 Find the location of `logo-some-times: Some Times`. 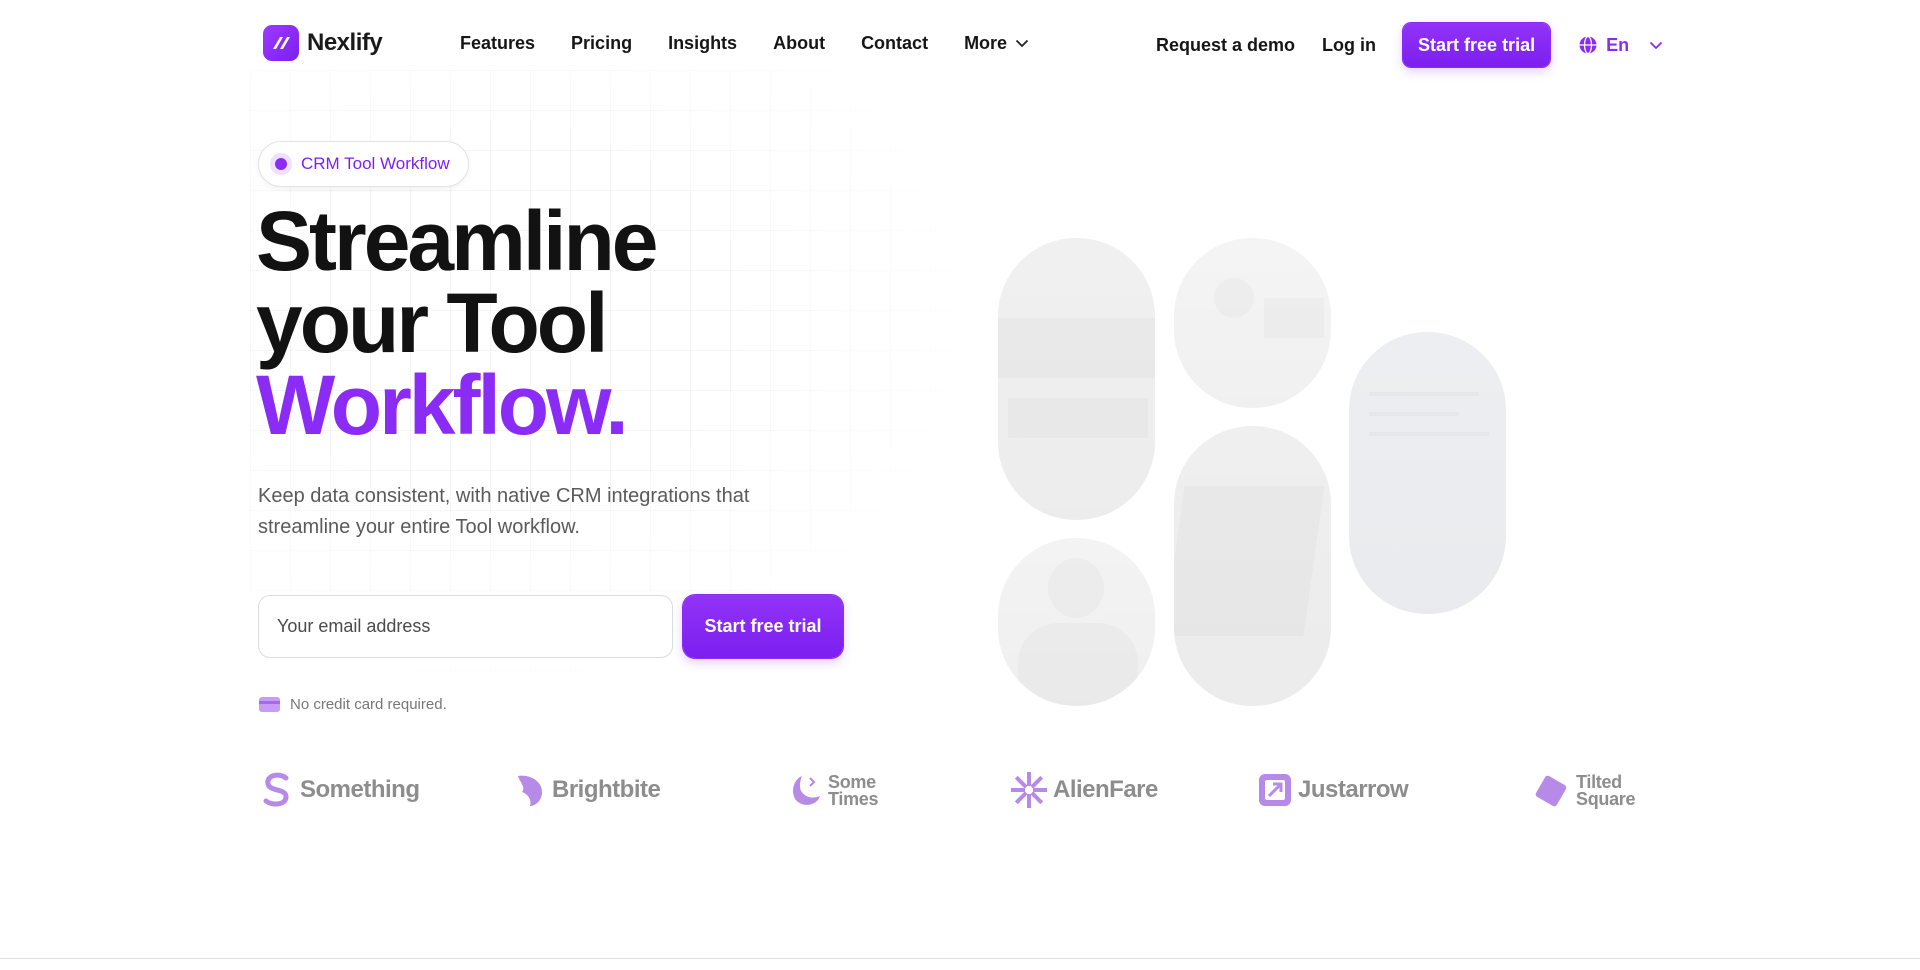

logo-some-times: Some Times is located at coordinates (832, 791).